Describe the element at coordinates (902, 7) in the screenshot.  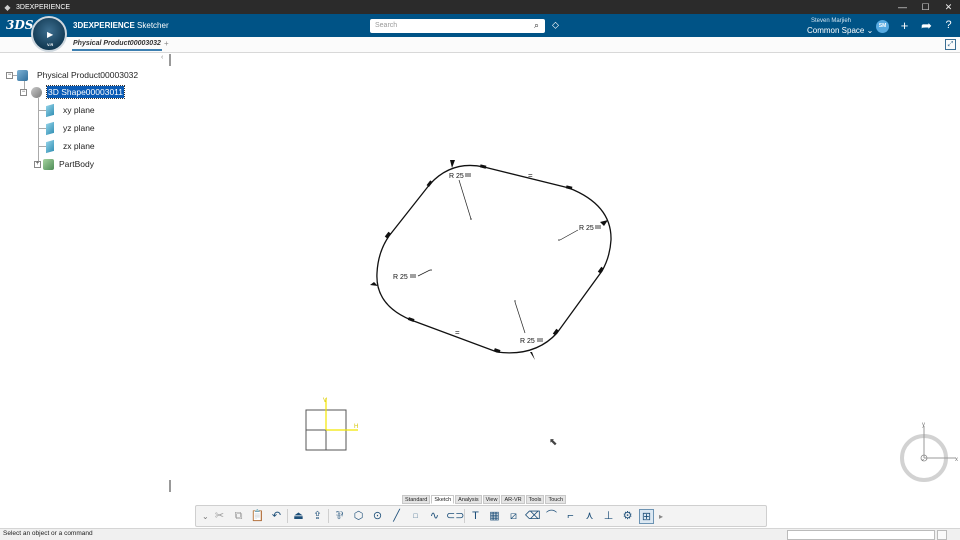
I see `minimize-icon: —` at that location.